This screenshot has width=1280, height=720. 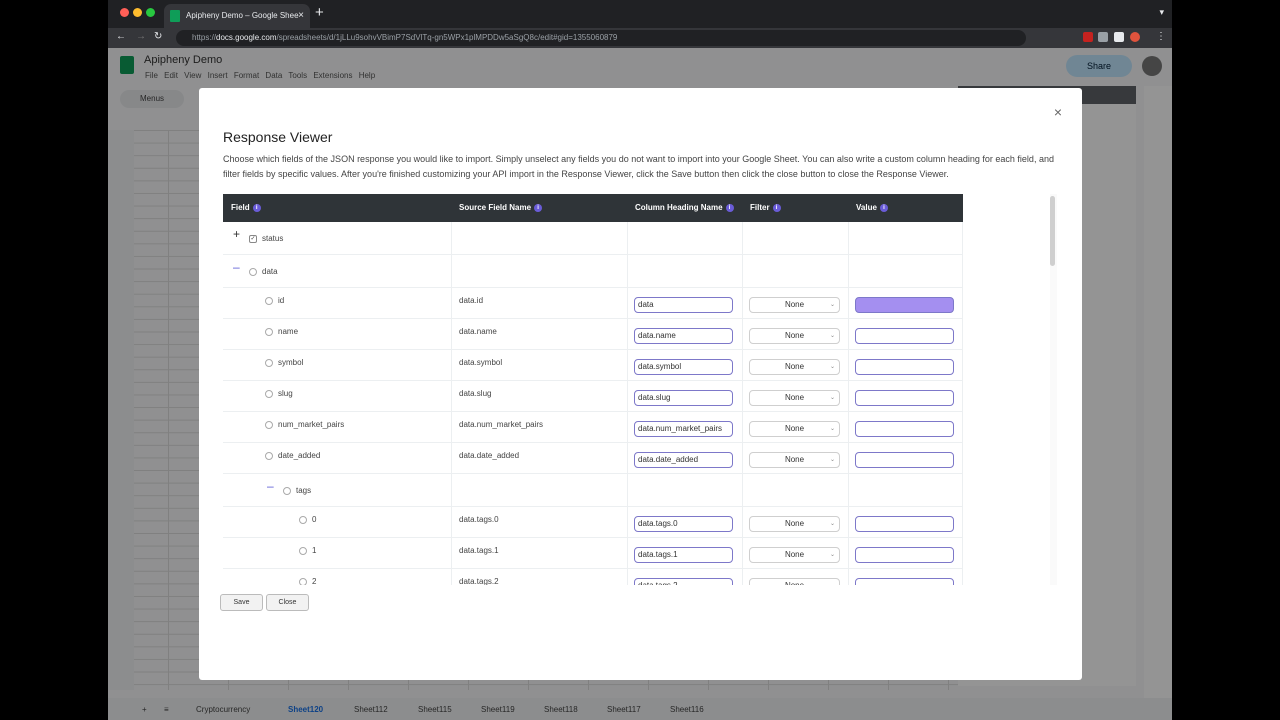 What do you see at coordinates (158, 36) in the screenshot?
I see `reload-icon: ↻` at bounding box center [158, 36].